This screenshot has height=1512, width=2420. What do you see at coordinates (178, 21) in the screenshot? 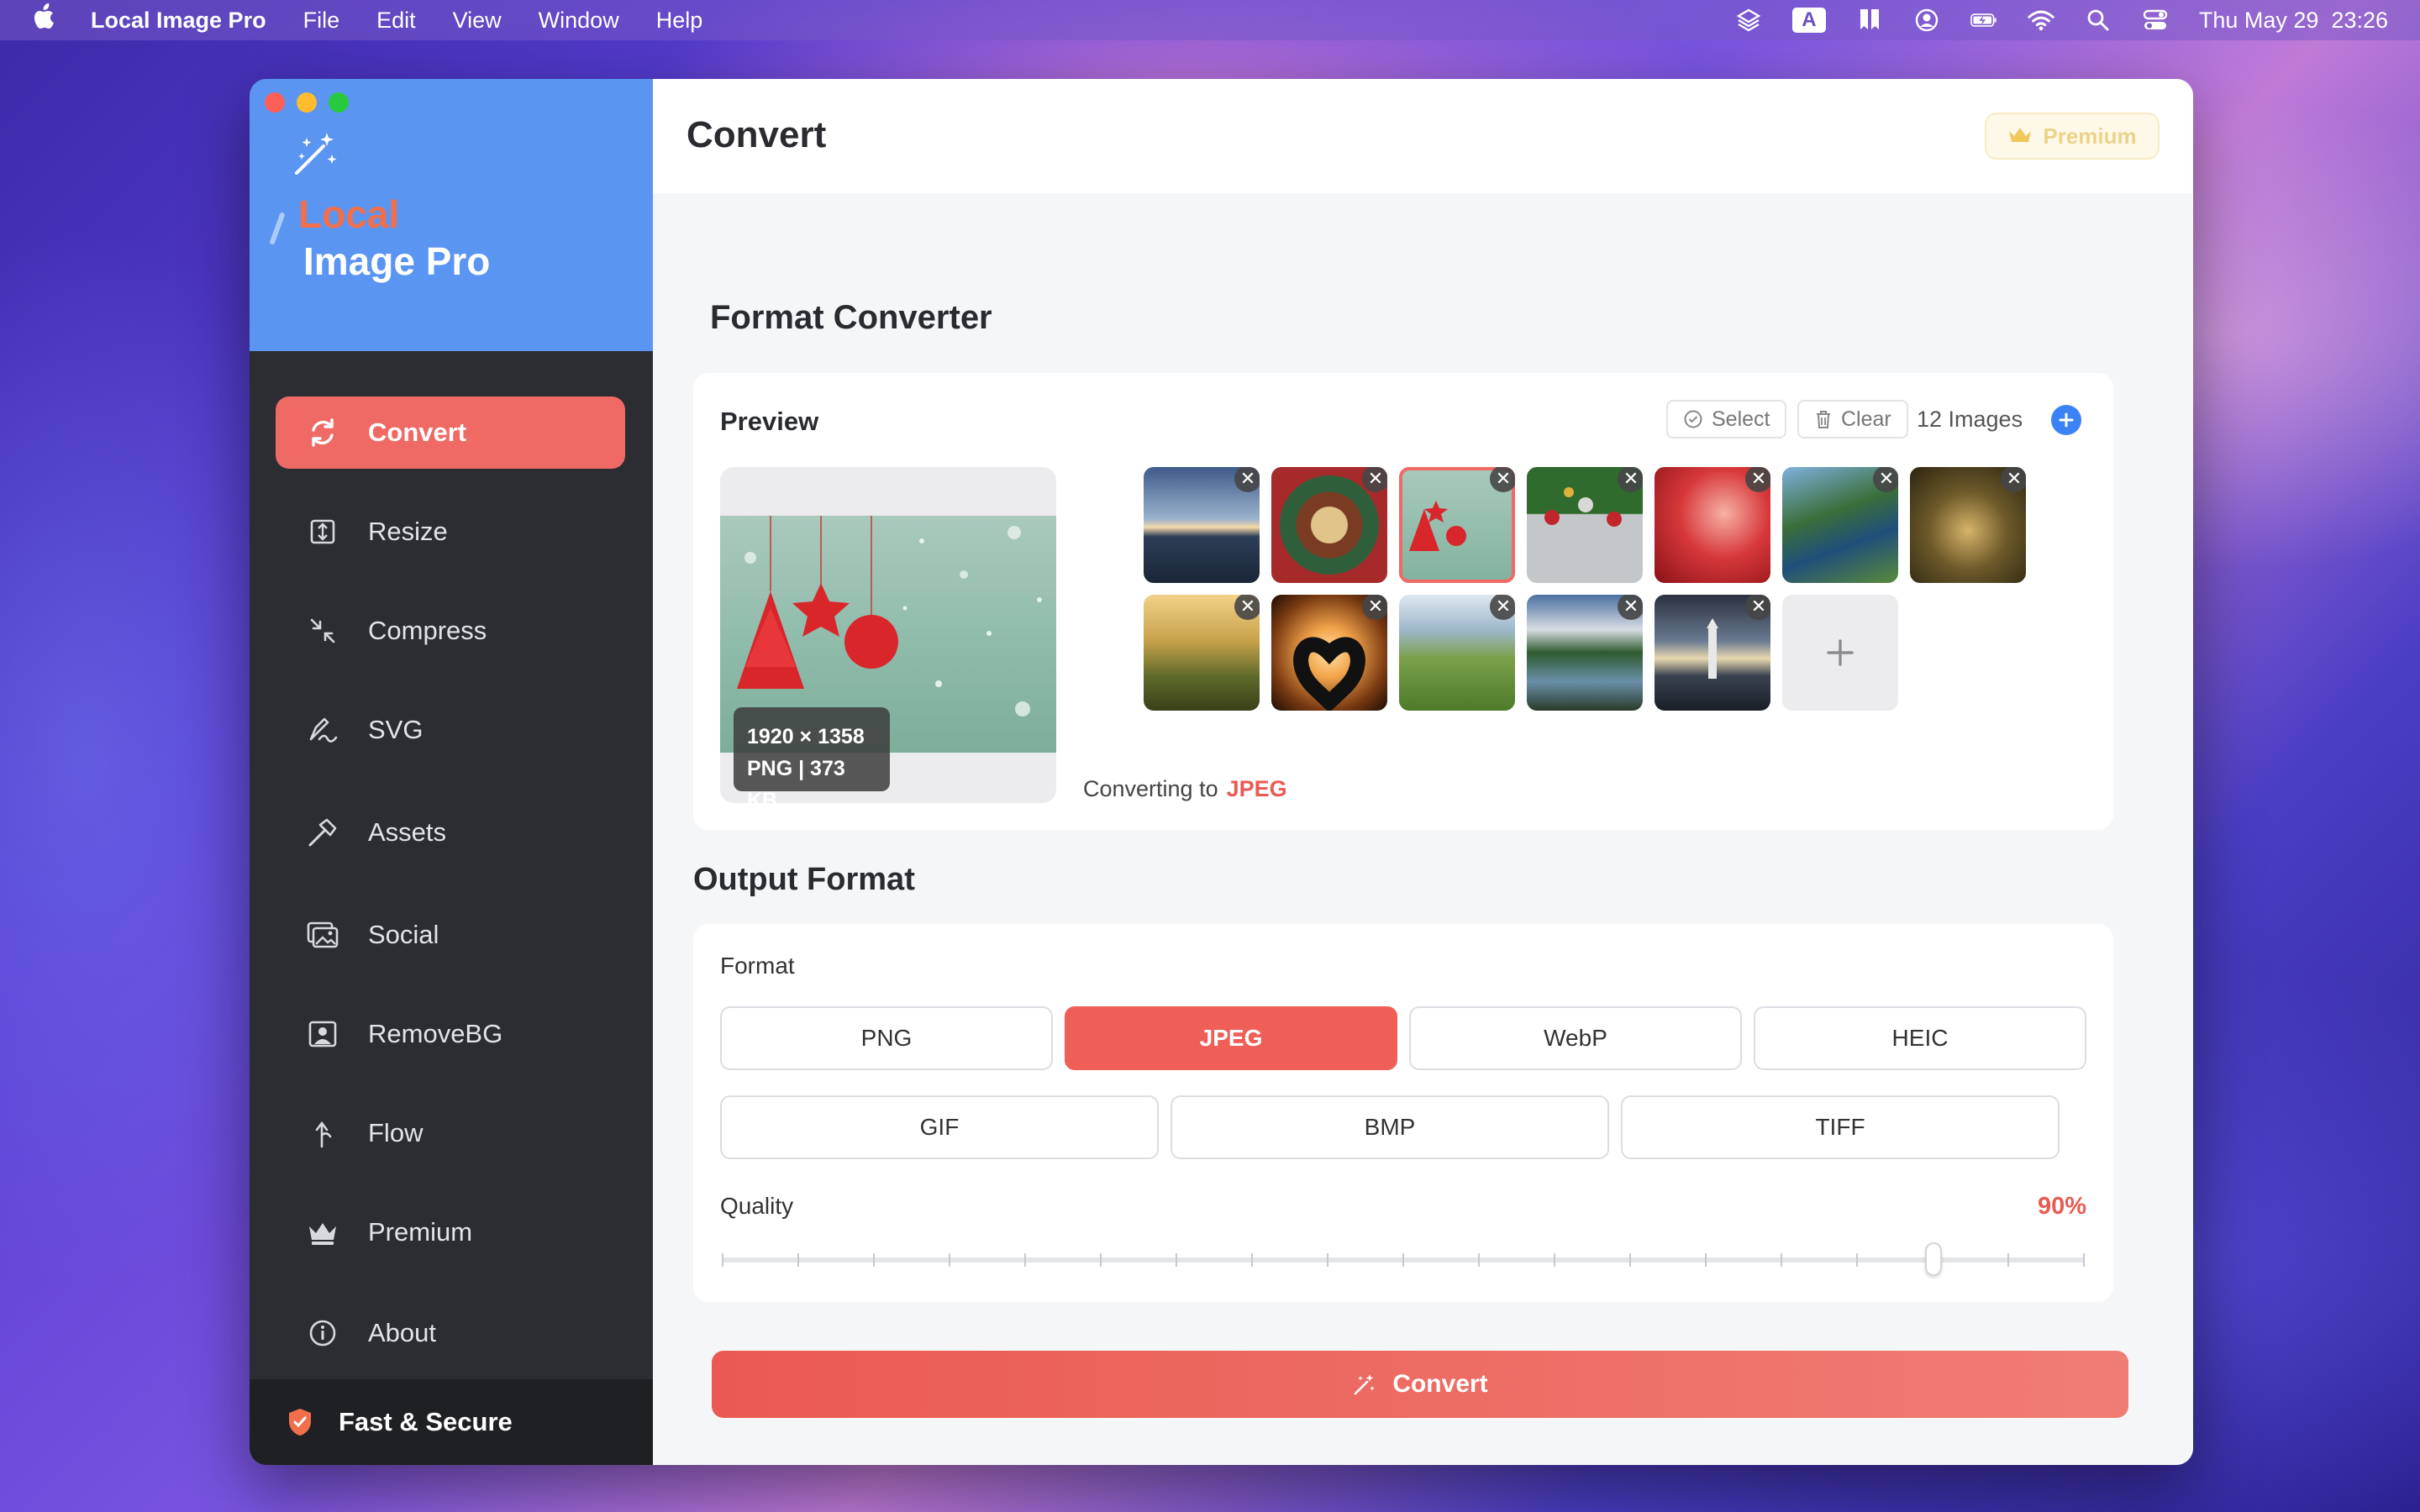
I see `menu-app-name: Local Image Pro` at bounding box center [178, 21].